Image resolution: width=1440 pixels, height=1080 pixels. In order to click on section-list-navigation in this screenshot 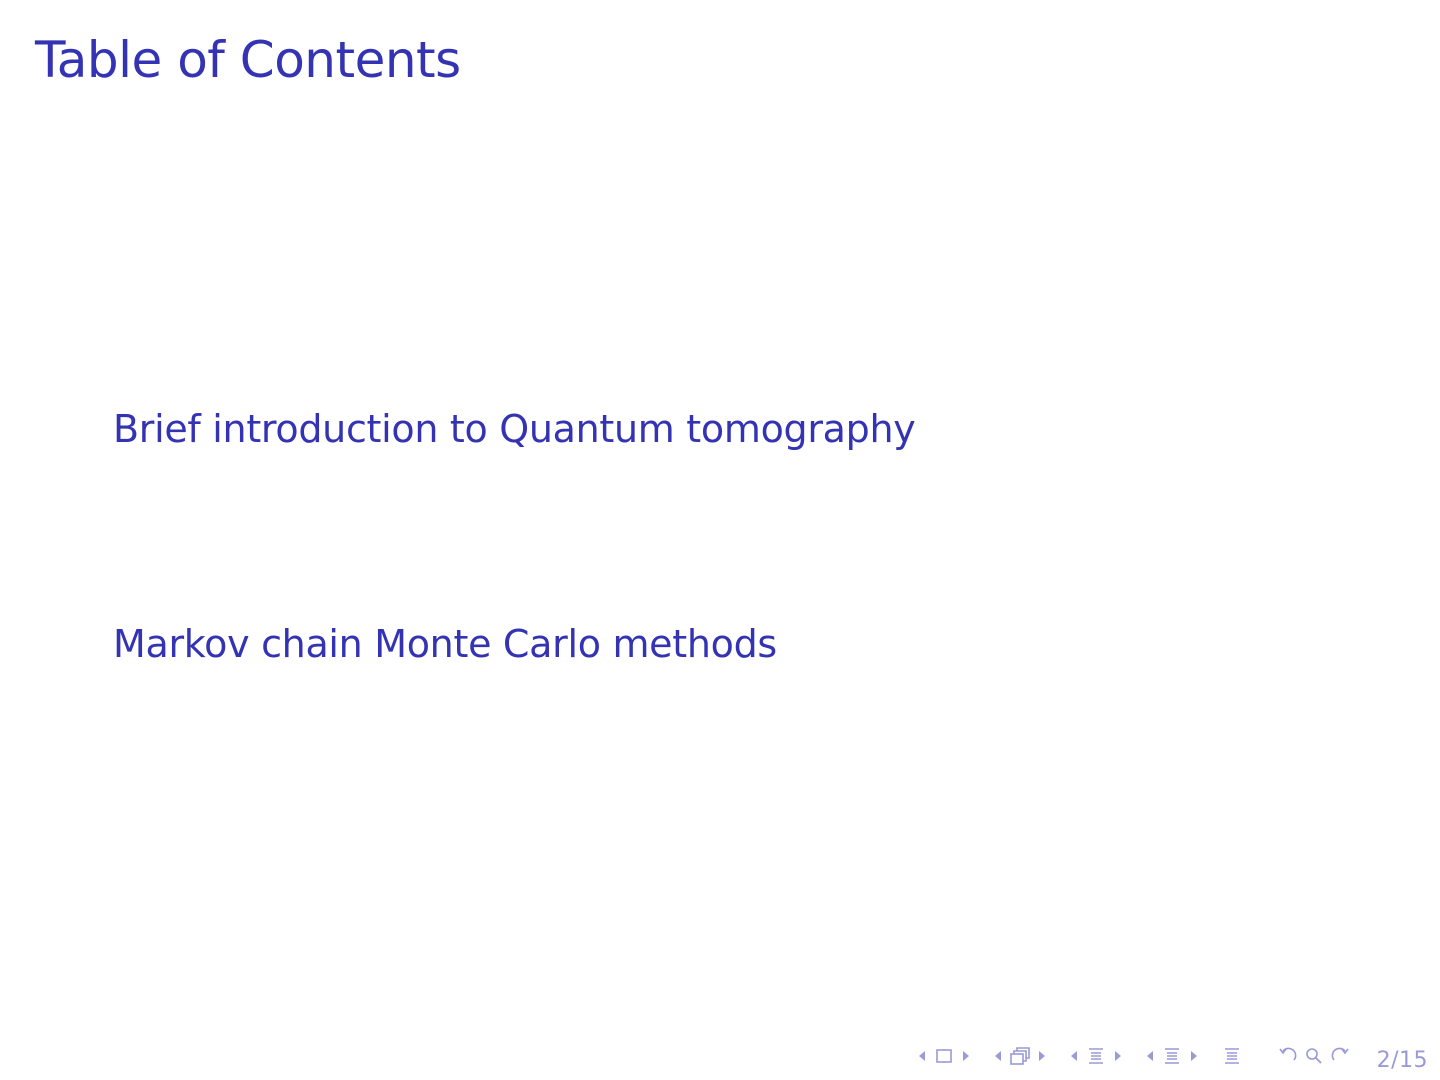, I will do `click(1172, 1056)`.